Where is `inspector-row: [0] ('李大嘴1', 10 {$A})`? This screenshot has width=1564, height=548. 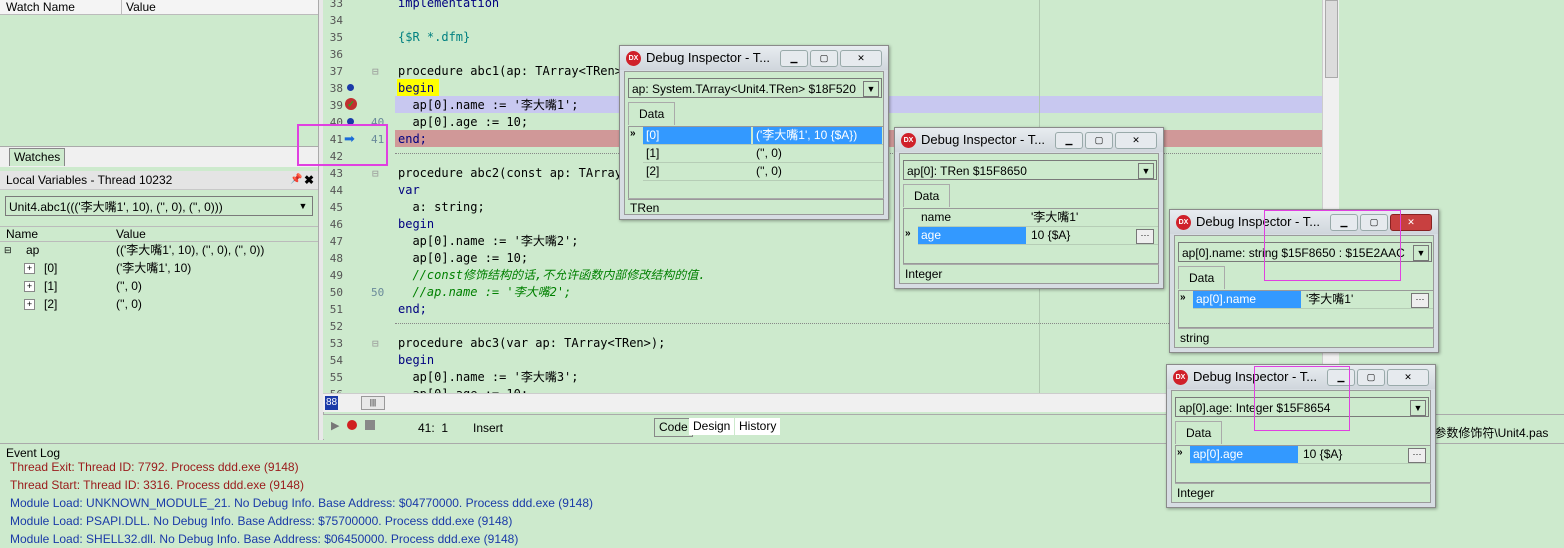
inspector-row: [0] ('李大嘴1', 10 {$A}) is located at coordinates (763, 136).